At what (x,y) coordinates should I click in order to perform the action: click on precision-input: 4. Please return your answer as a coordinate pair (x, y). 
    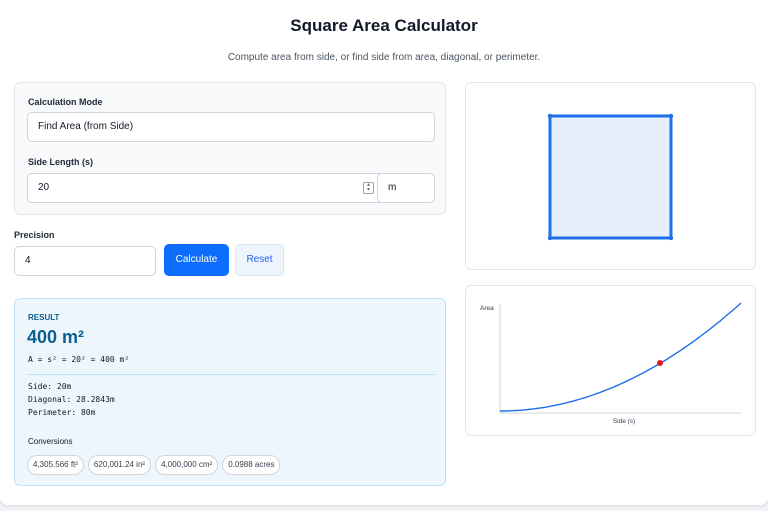
    Looking at the image, I should click on (85, 261).